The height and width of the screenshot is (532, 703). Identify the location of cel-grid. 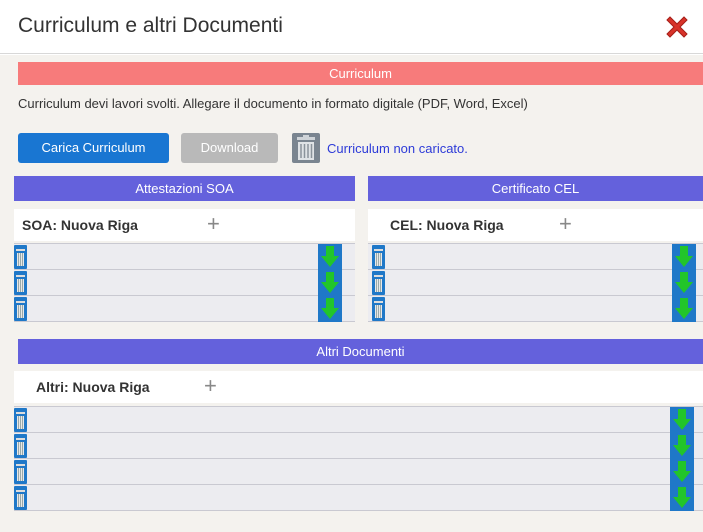
(535, 282).